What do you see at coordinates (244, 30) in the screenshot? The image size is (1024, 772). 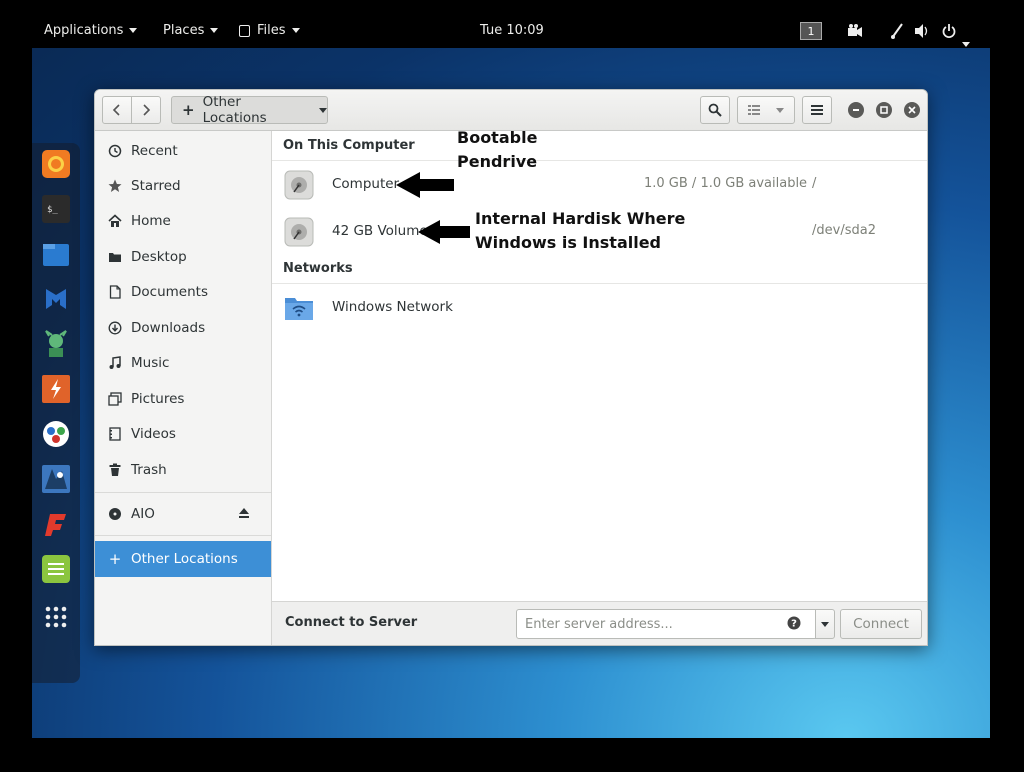 I see `files-icon` at bounding box center [244, 30].